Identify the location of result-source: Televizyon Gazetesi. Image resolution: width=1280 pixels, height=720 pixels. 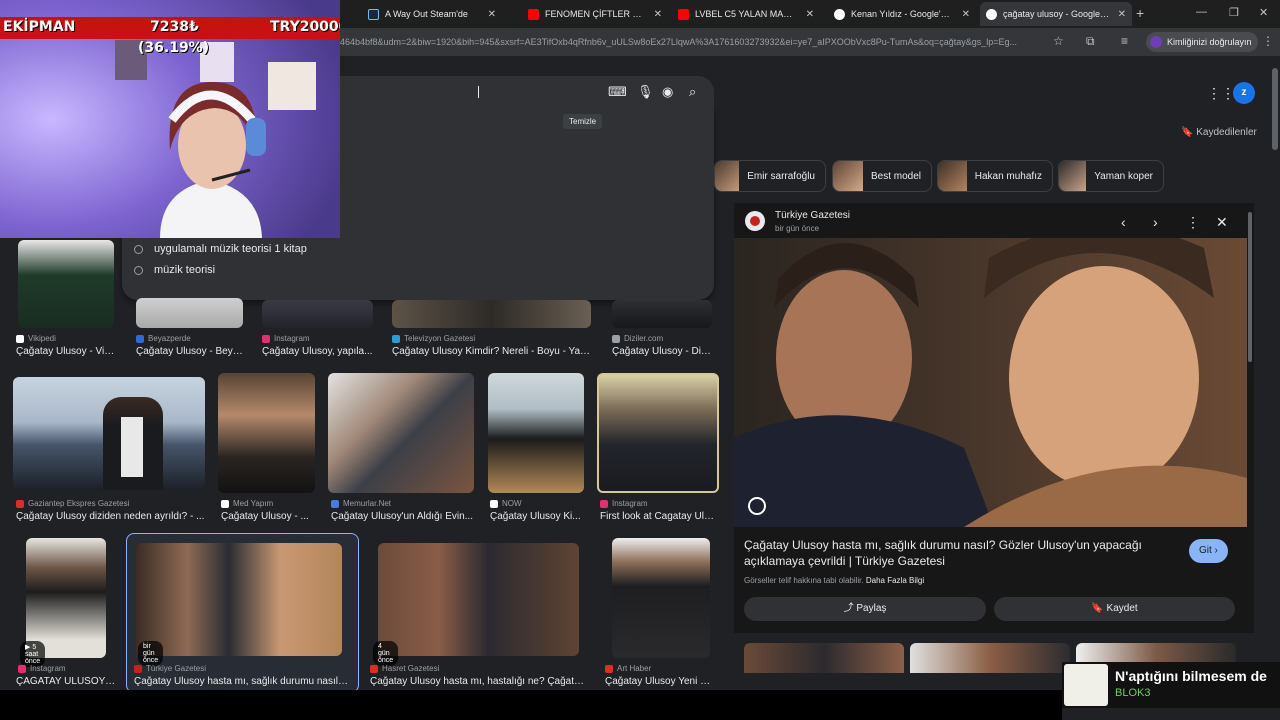
(433, 338).